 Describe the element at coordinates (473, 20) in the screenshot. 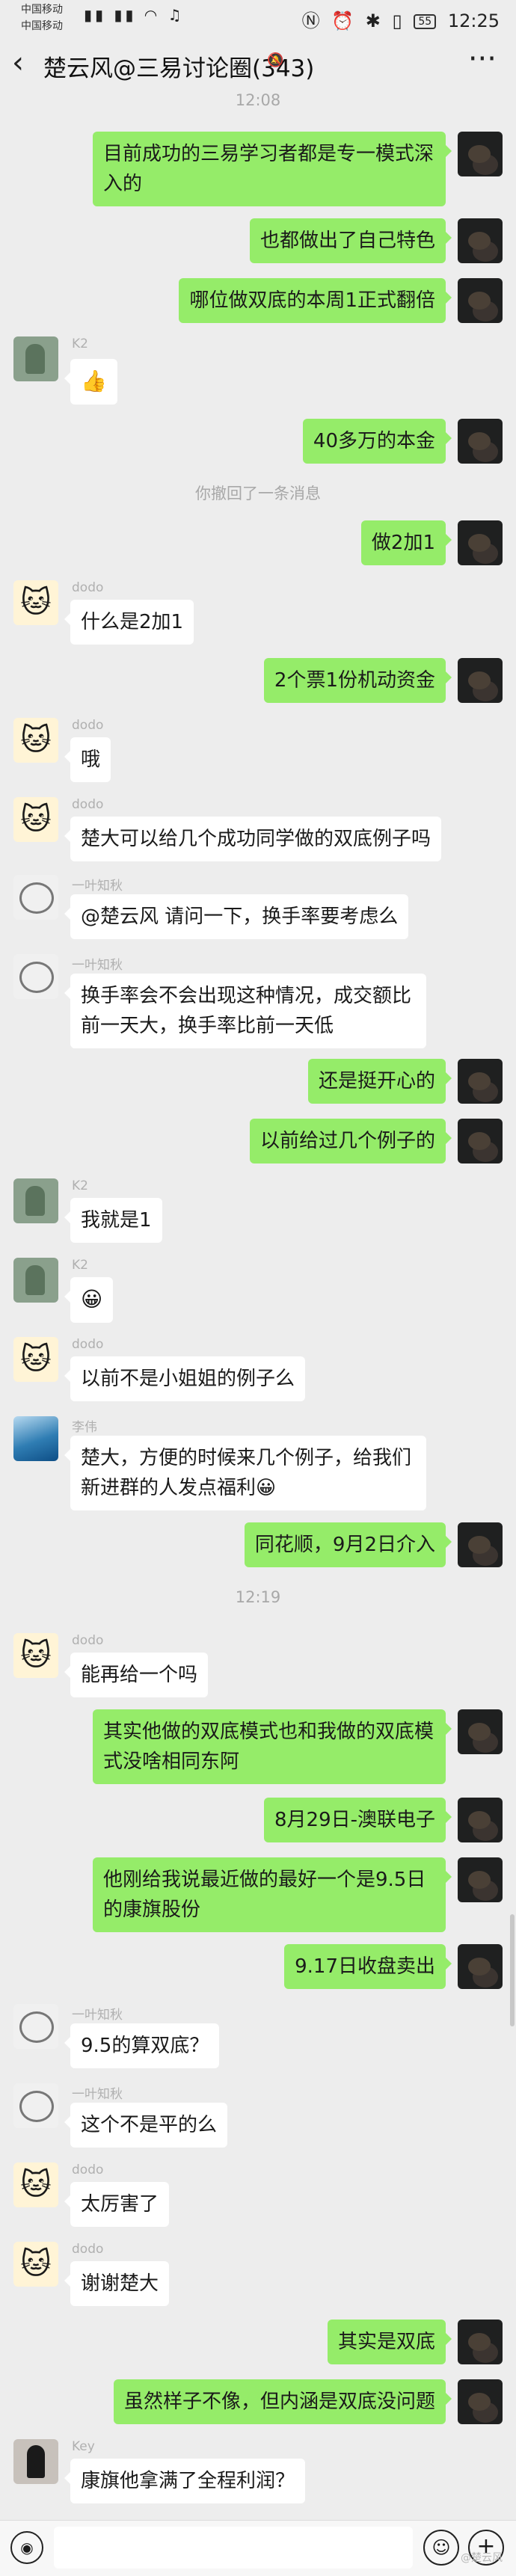

I see `clock: 12:25` at that location.